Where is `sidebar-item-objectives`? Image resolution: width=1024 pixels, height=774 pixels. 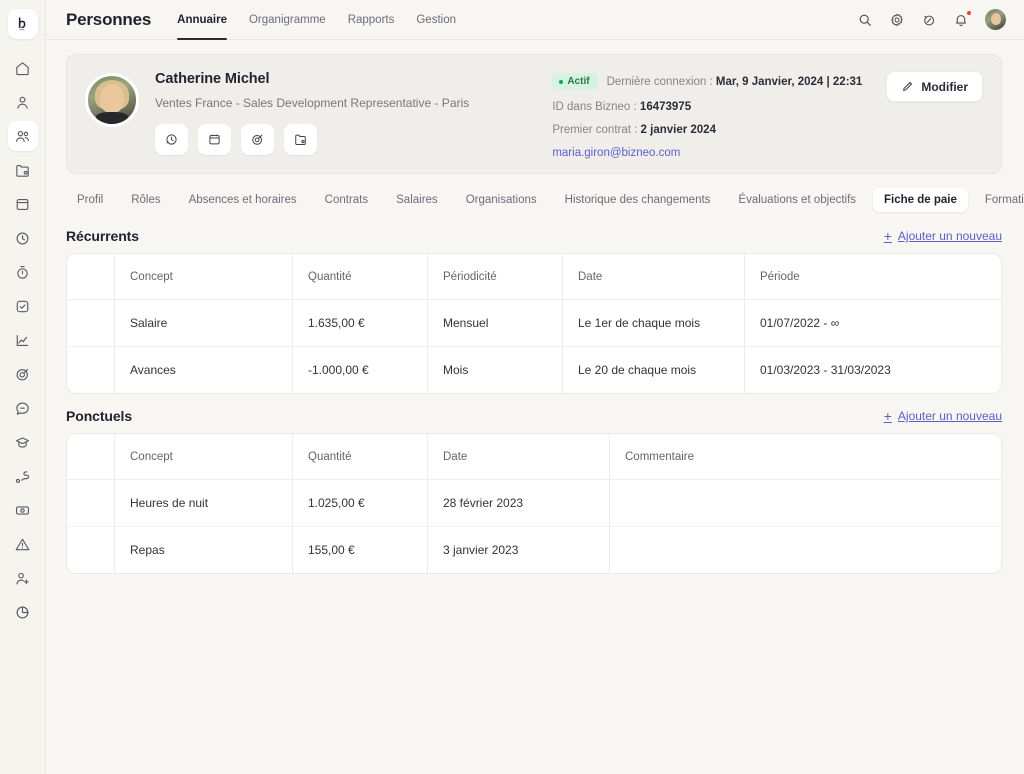 sidebar-item-objectives is located at coordinates (23, 374).